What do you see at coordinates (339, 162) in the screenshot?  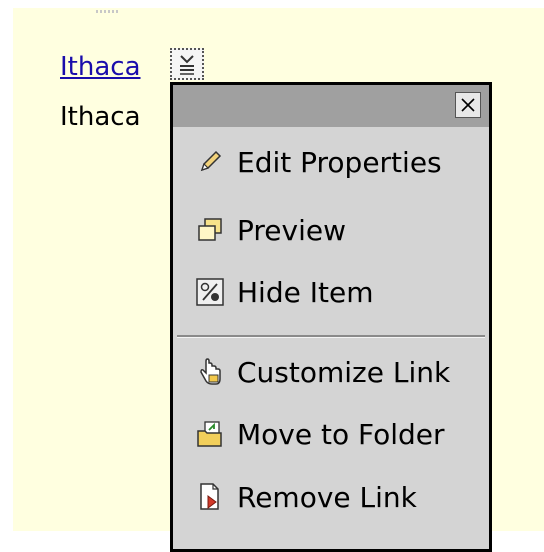 I see `menu-item-label: Edit Properties` at bounding box center [339, 162].